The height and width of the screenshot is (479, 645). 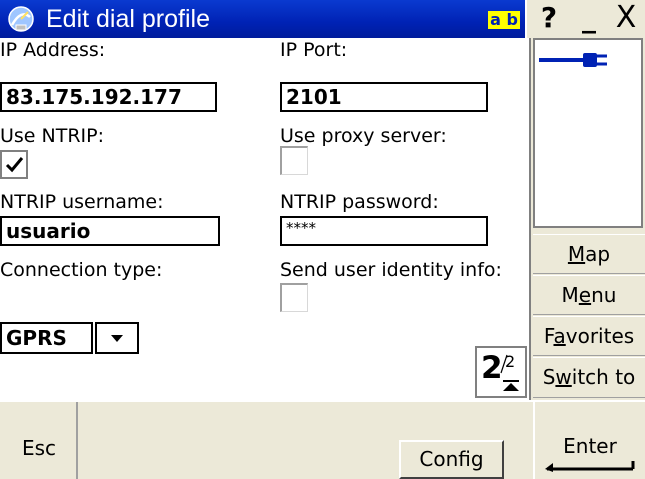 What do you see at coordinates (314, 50) in the screenshot?
I see `ip-port-label: IP Port:` at bounding box center [314, 50].